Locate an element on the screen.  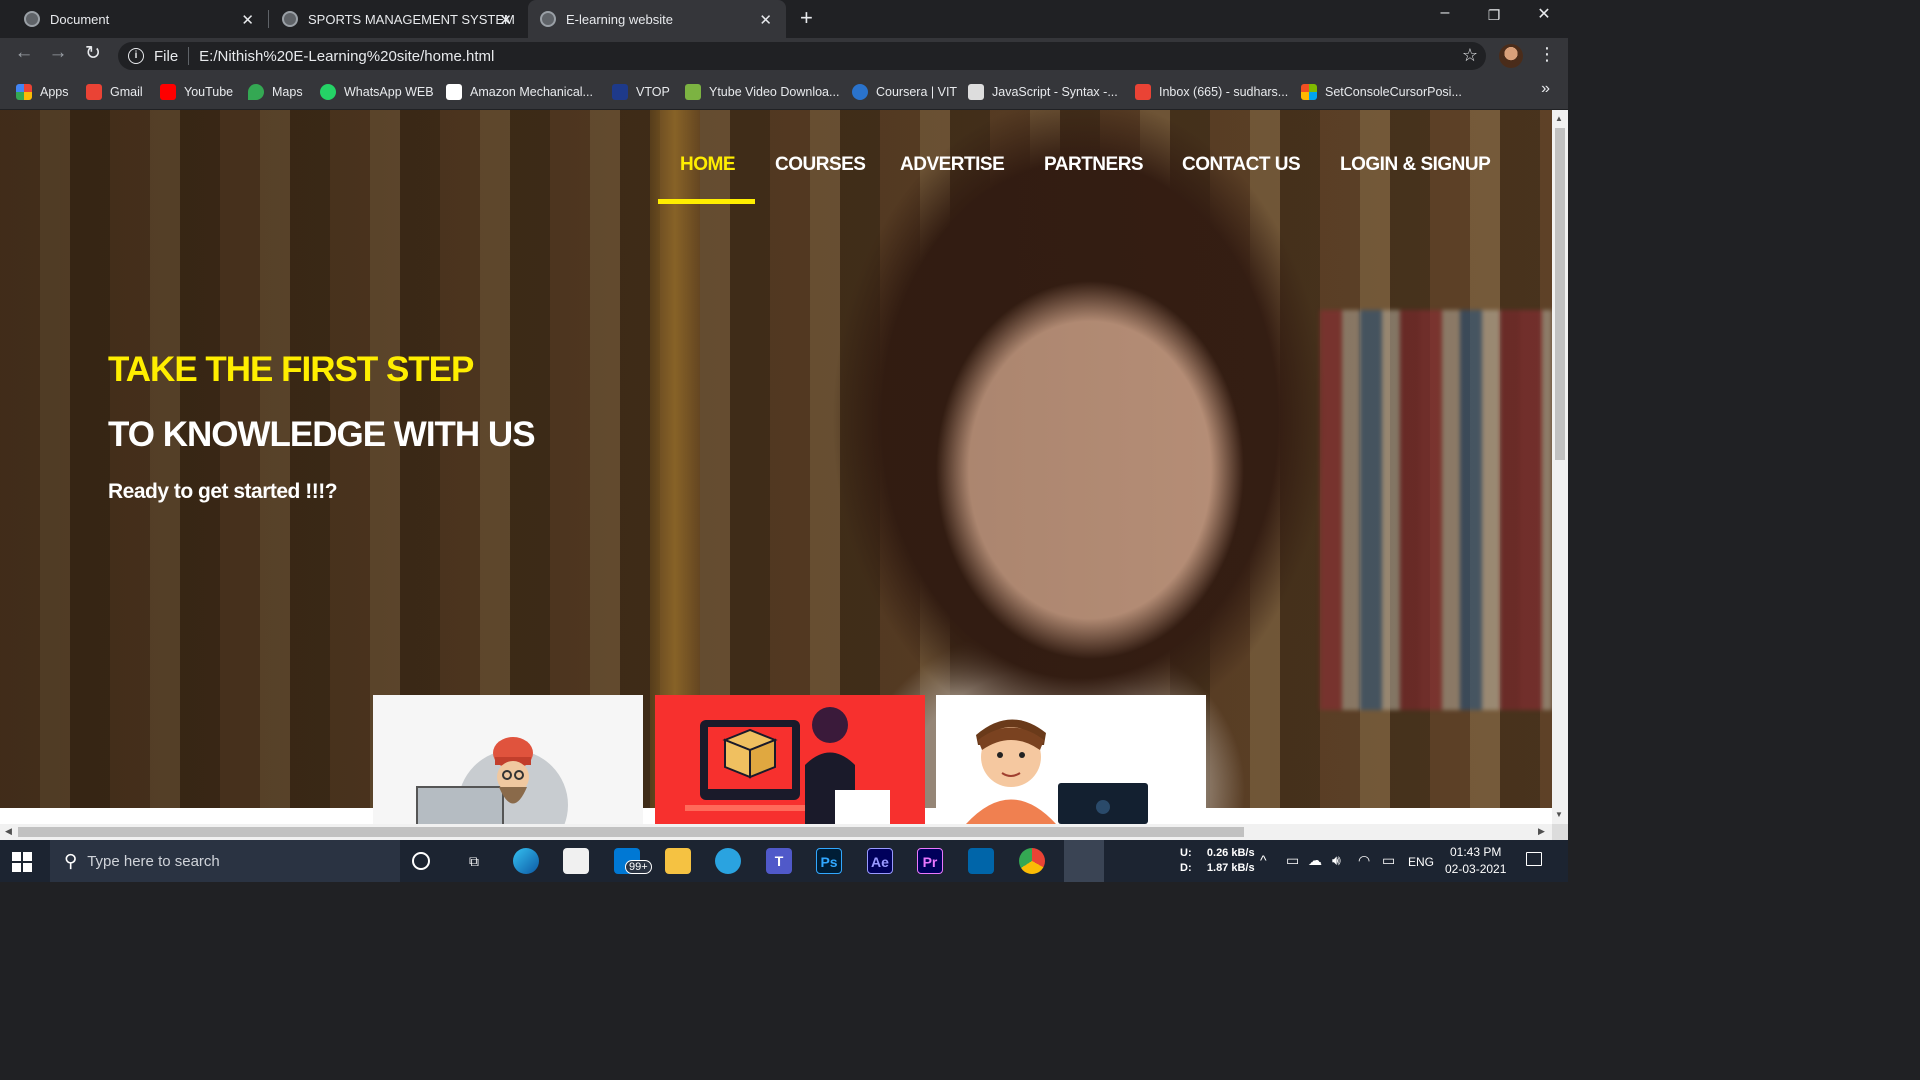
forward-icon: → is located at coordinates (58, 53).